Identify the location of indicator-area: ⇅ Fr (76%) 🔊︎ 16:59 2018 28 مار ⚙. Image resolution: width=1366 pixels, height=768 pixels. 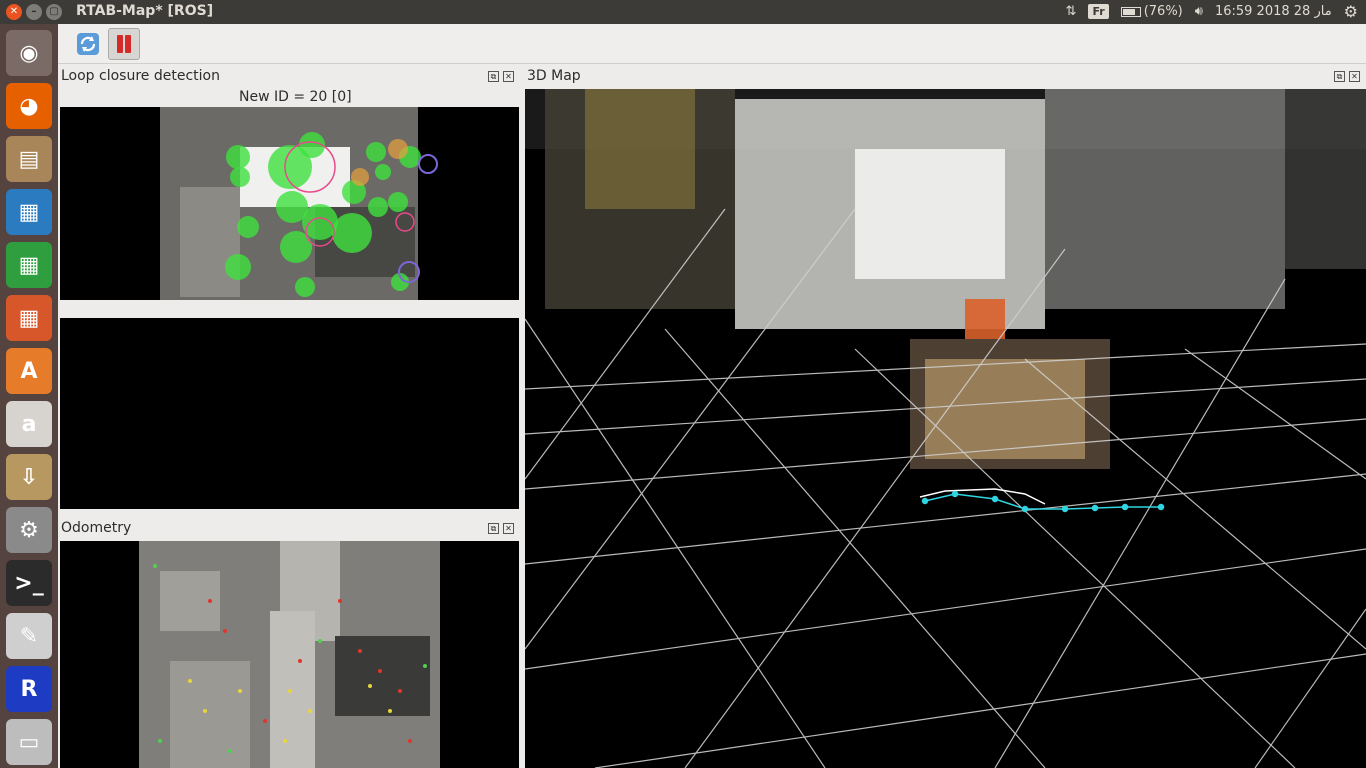
(1212, 11).